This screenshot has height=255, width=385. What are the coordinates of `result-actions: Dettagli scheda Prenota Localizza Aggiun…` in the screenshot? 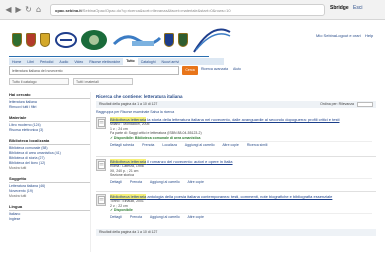 It's located at (241, 144).